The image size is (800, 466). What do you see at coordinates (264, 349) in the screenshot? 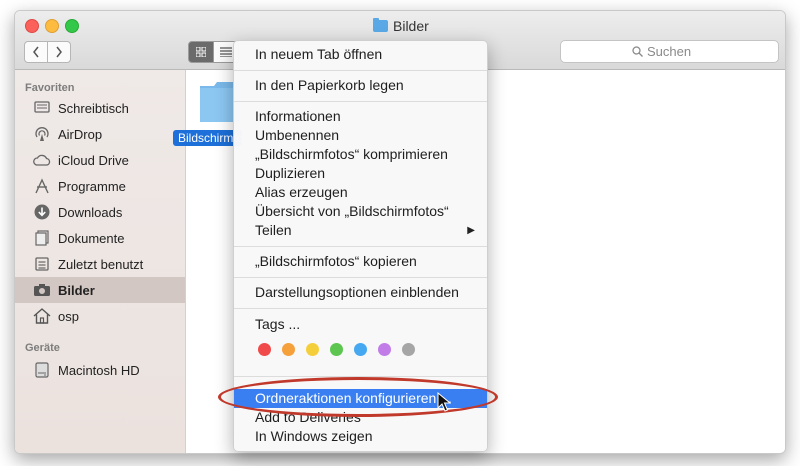
I see `tag-red-swatch` at bounding box center [264, 349].